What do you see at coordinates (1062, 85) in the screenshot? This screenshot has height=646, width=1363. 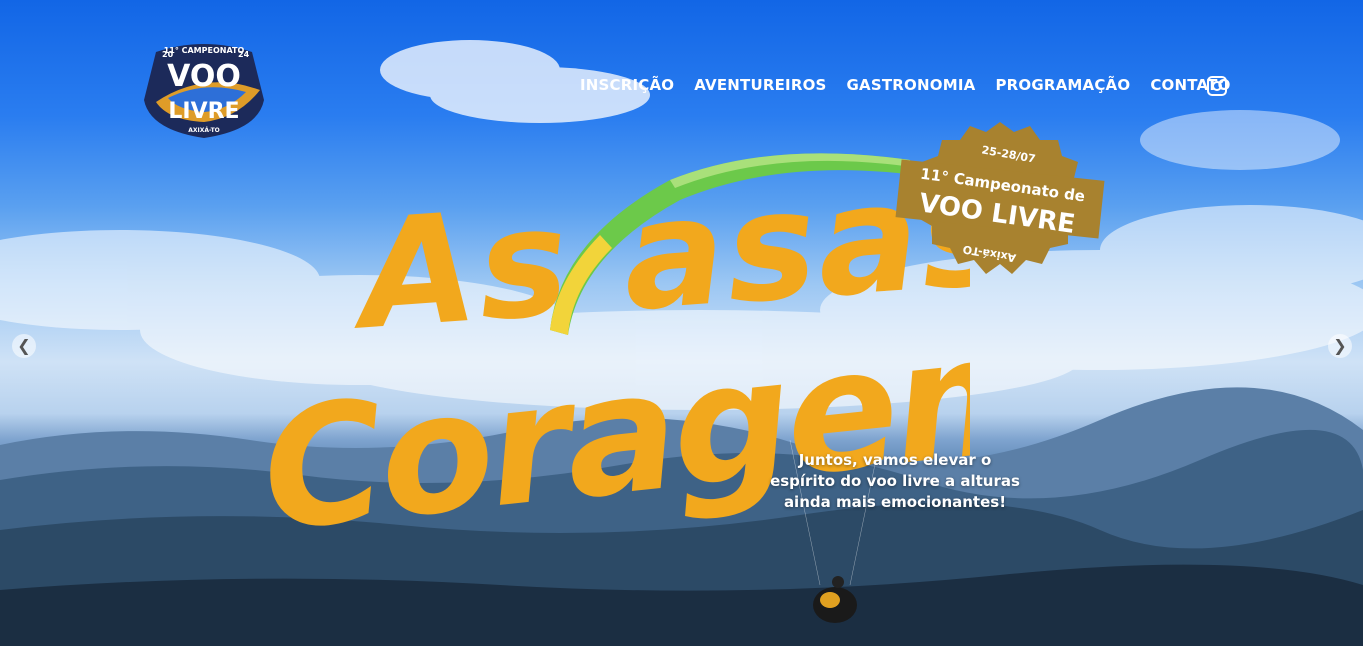 I see `nav-item-programacao: PROGRAMAÇÃO` at bounding box center [1062, 85].